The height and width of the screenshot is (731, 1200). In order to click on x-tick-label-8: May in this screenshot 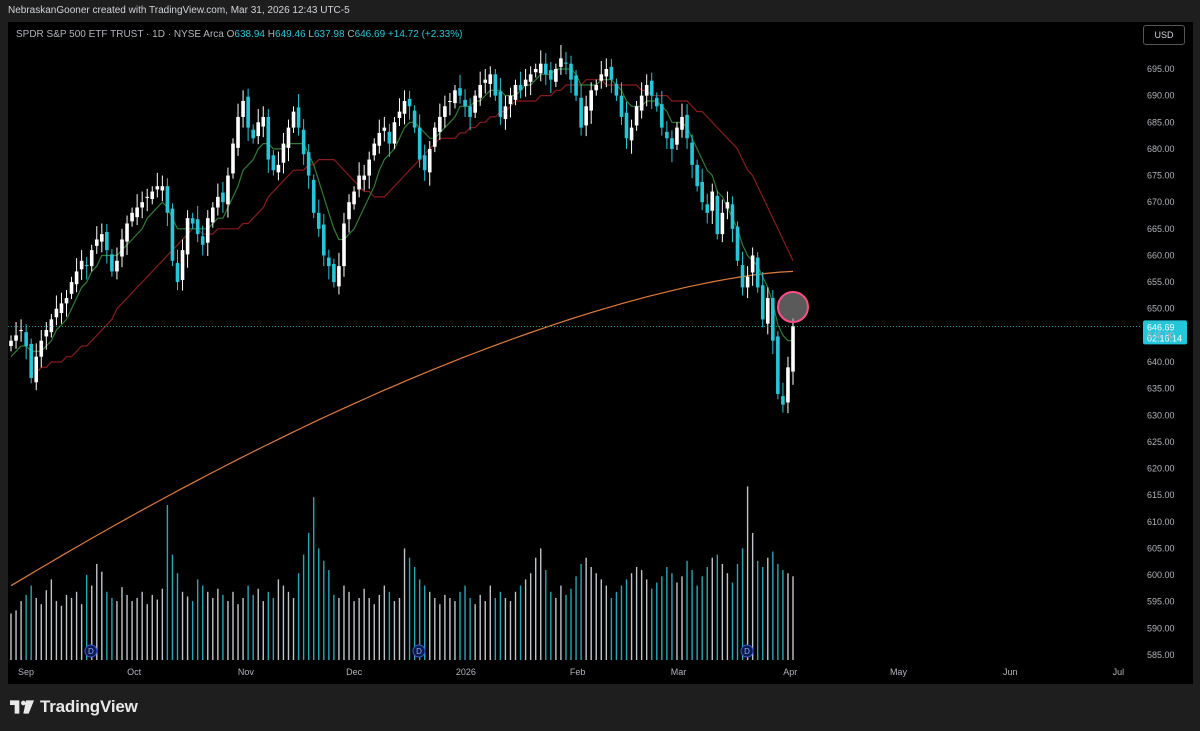, I will do `click(899, 672)`.